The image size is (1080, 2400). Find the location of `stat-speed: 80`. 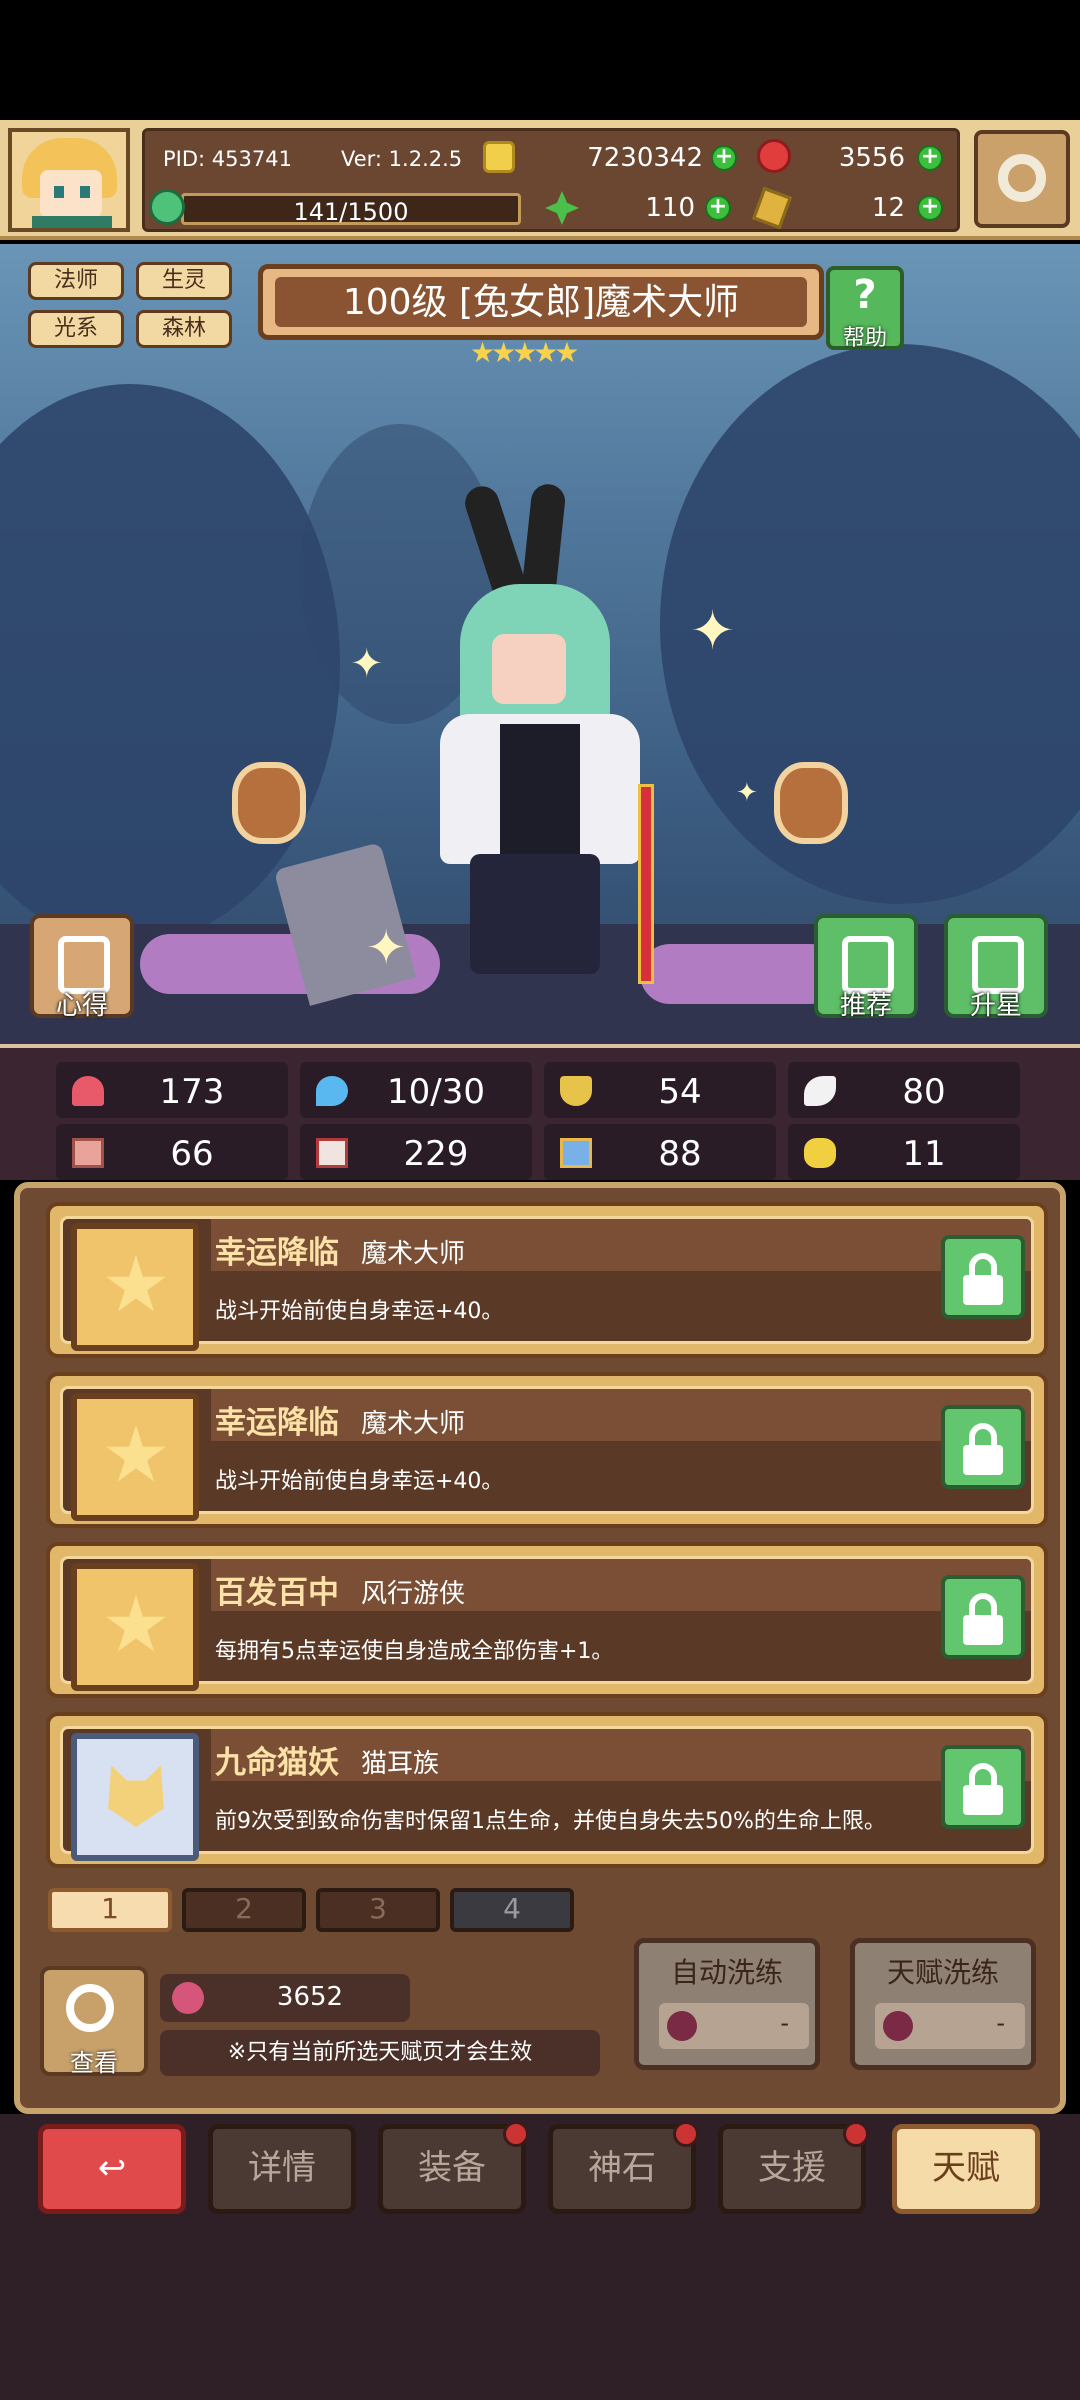

stat-speed: 80 is located at coordinates (904, 1090).